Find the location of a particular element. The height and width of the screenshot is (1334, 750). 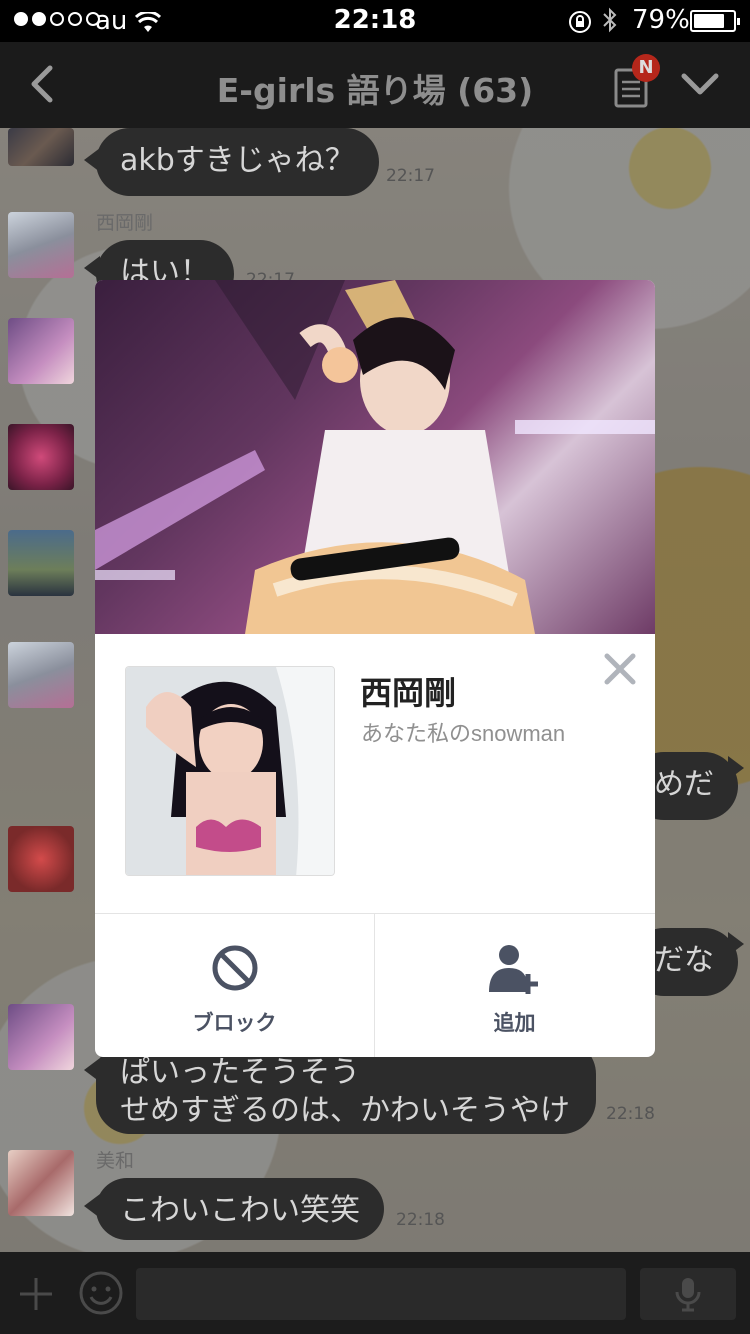

status-bar: au 22:18 79% is located at coordinates (375, 21).